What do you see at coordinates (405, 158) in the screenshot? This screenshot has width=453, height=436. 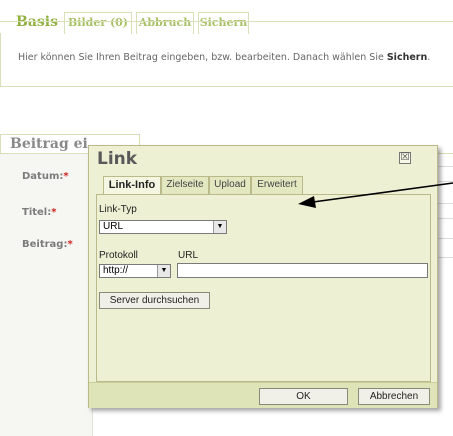 I see `close-icon: ☒` at bounding box center [405, 158].